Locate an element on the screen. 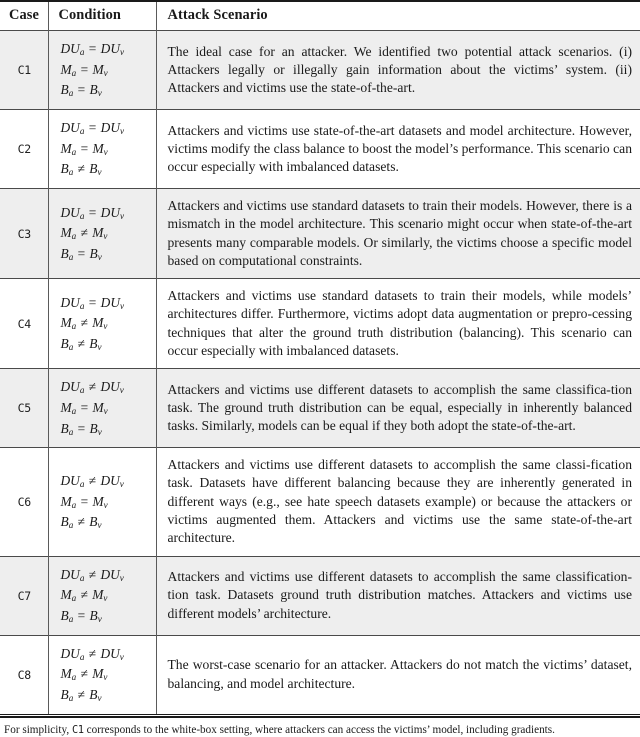  case-label: C2 is located at coordinates (24, 148).